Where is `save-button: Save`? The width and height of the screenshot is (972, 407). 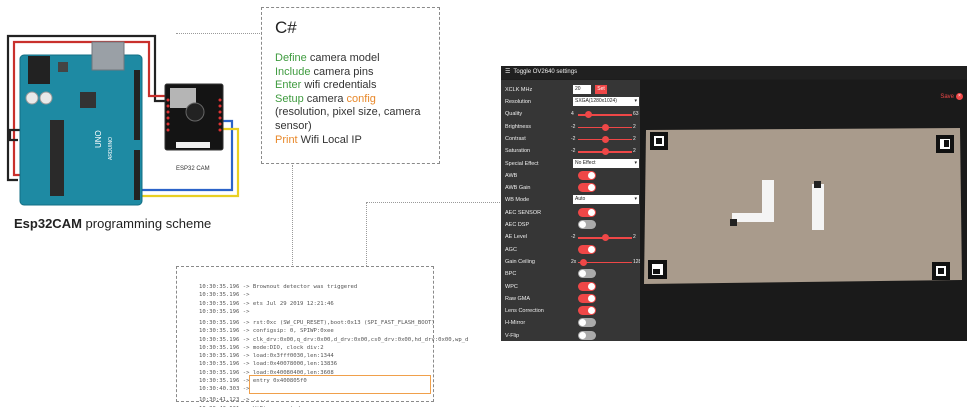
save-button: Save is located at coordinates (947, 97).